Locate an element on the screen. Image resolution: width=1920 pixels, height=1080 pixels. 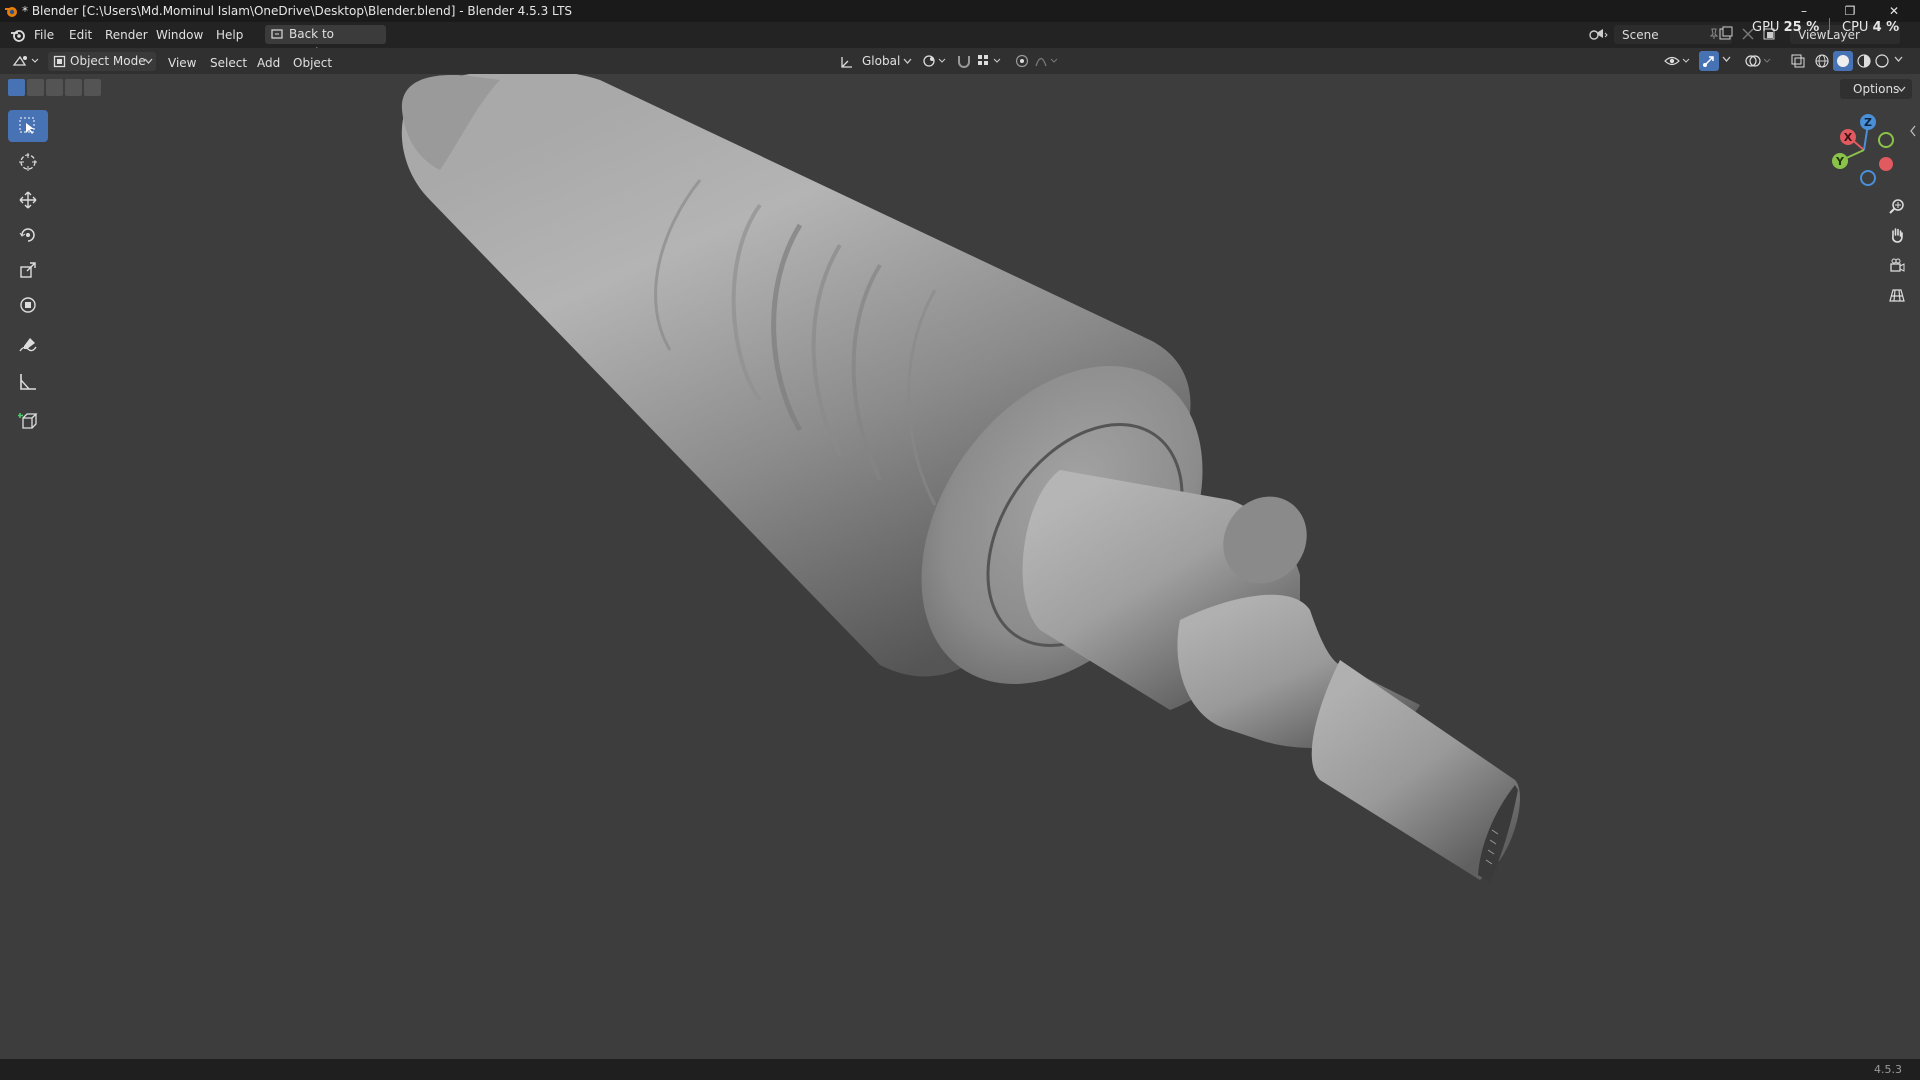
select-box-icon is located at coordinates (27, 125).